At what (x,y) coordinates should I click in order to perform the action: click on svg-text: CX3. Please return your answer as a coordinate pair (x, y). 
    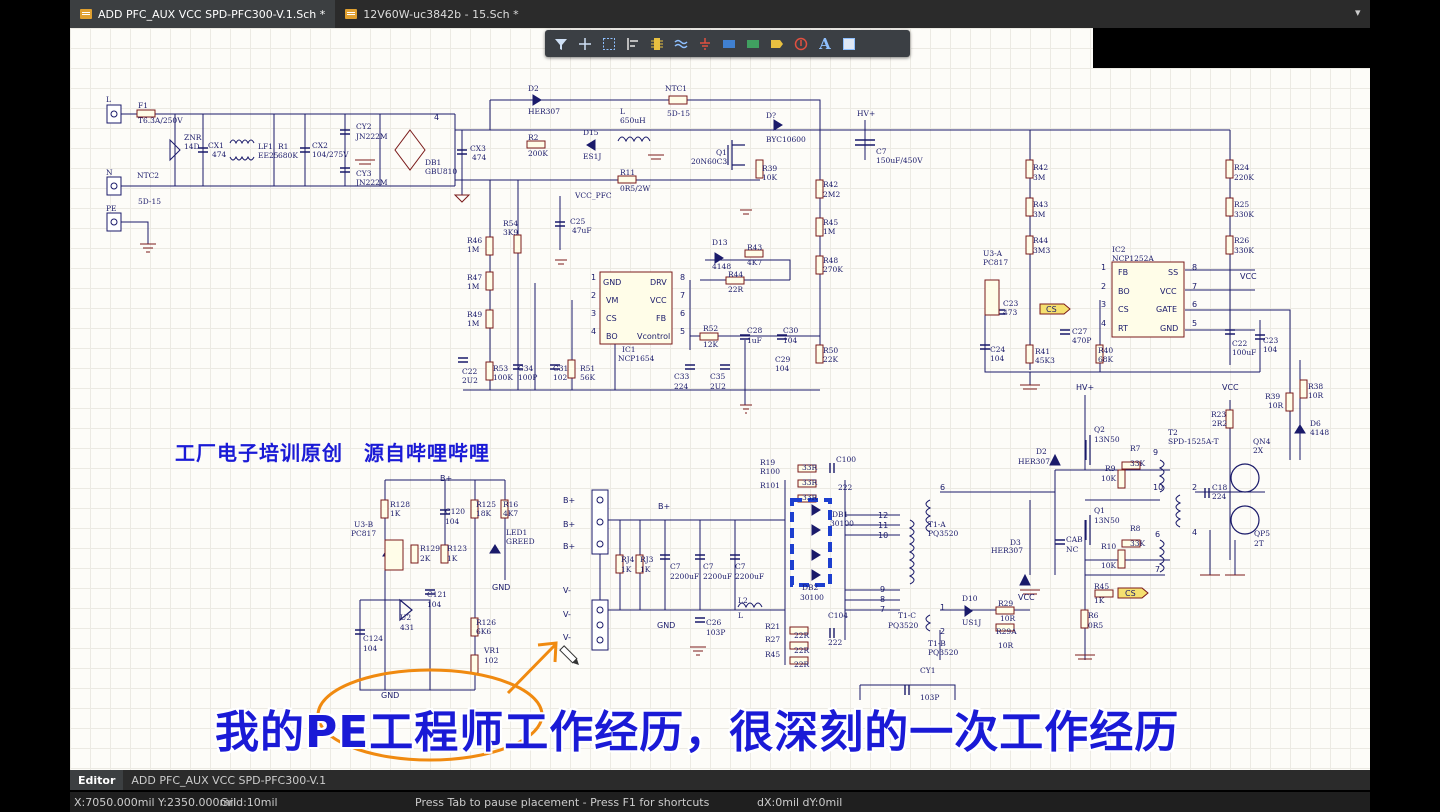
    Looking at the image, I should click on (478, 148).